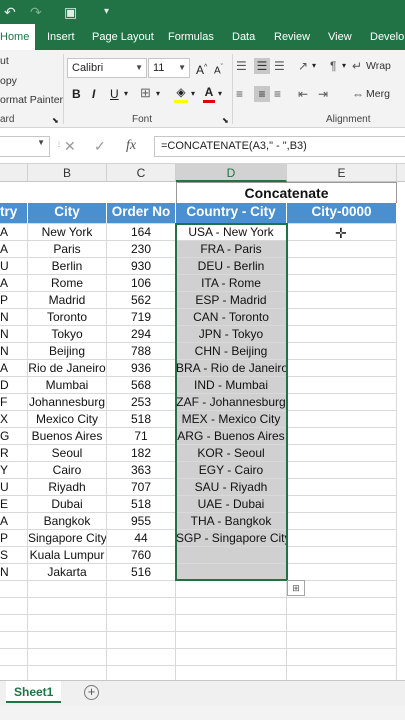 The image size is (405, 720). I want to click on cell-c-row-10: 568, so click(141, 385).